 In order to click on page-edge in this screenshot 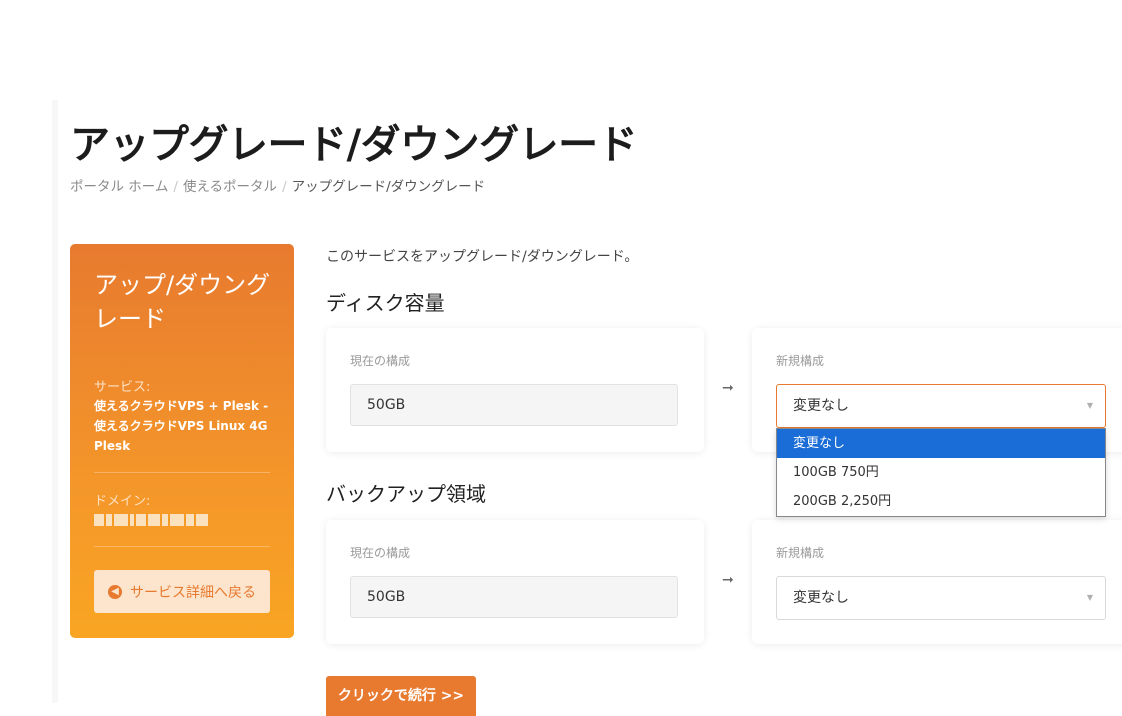, I will do `click(55, 401)`.